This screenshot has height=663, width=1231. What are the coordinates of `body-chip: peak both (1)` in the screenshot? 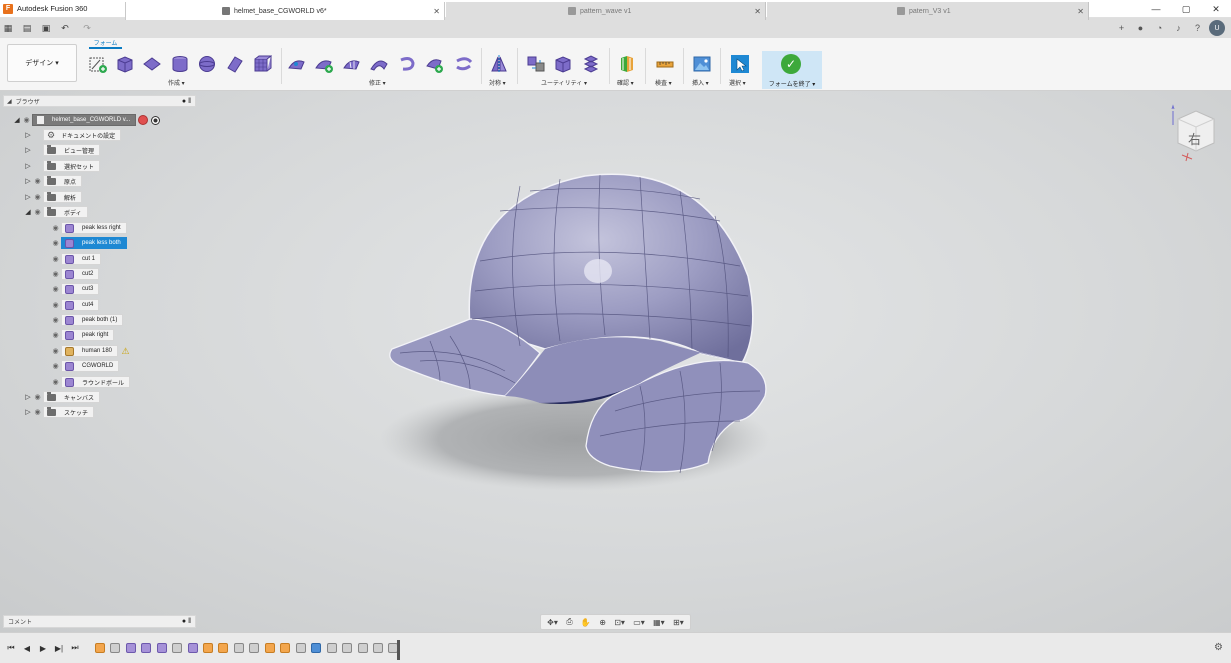 It's located at (92, 320).